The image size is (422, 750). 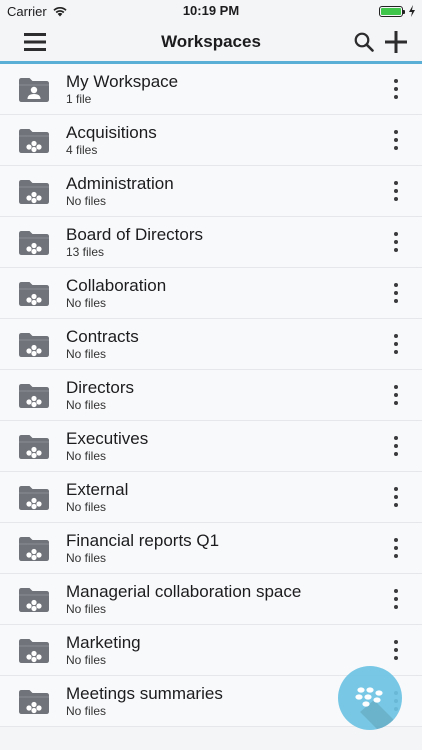 I want to click on workspace-texts: Collaboration No files, so click(x=225, y=293).